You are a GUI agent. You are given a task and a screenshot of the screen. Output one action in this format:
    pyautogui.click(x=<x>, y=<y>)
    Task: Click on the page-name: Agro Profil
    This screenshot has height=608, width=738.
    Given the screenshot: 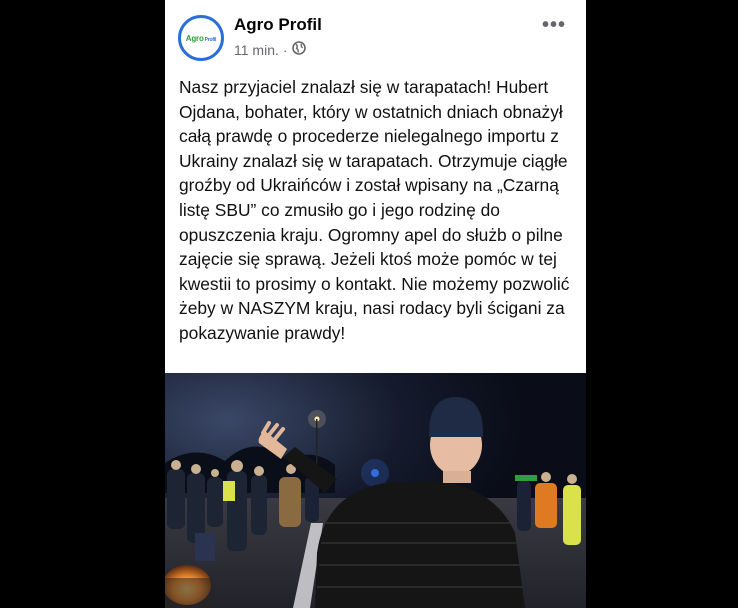 What is the action you would take?
    pyautogui.click(x=278, y=25)
    